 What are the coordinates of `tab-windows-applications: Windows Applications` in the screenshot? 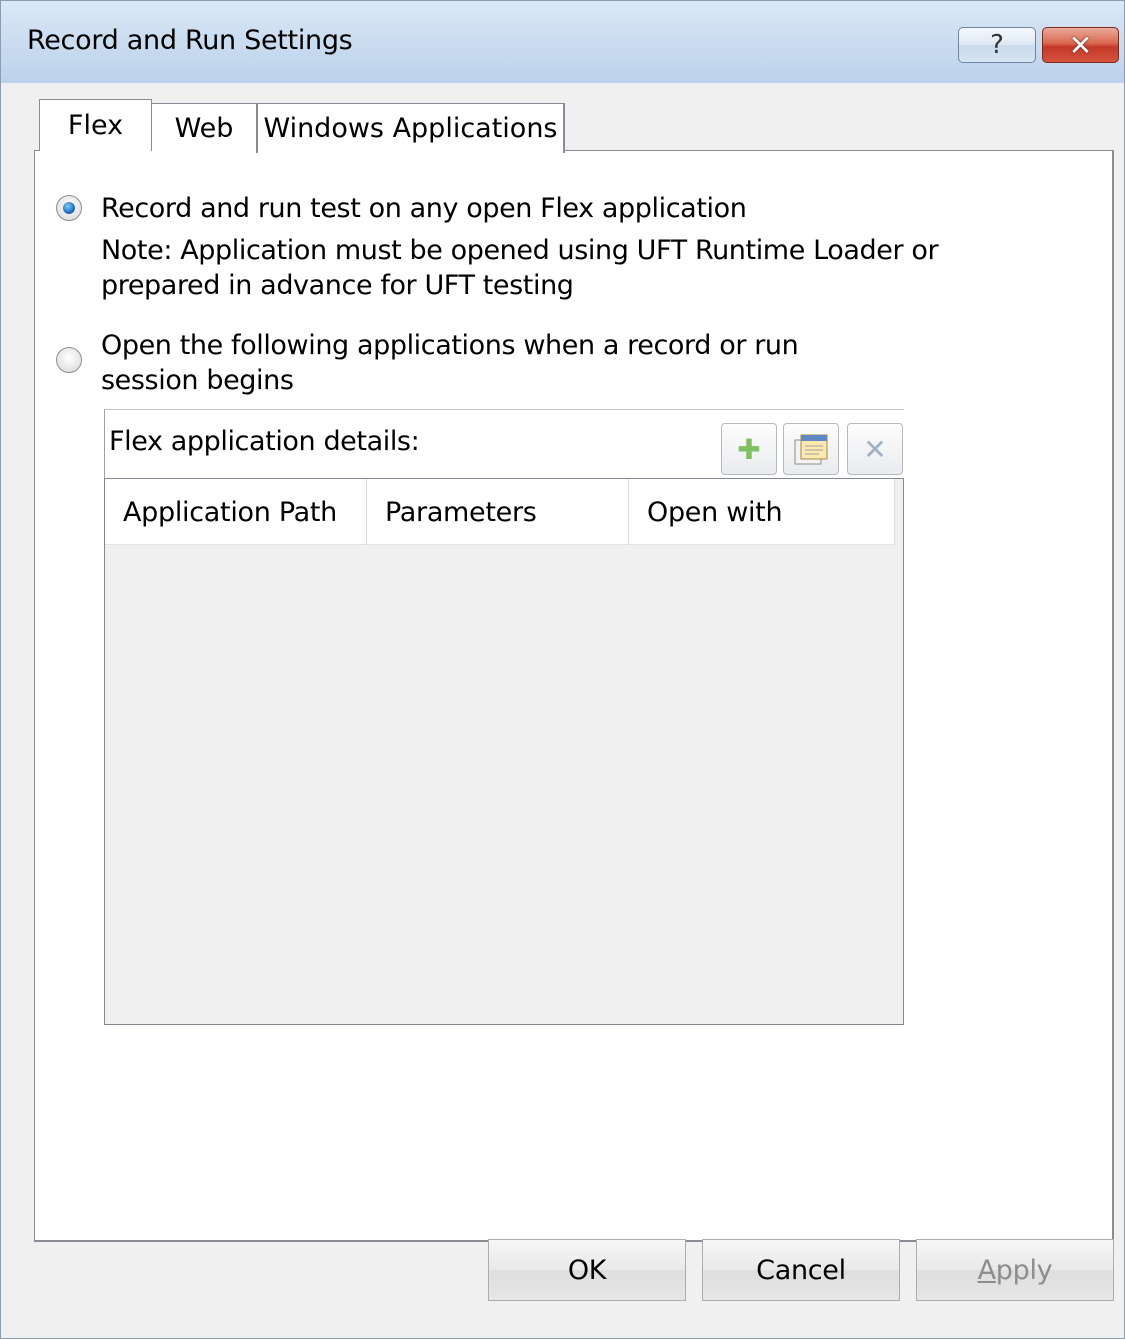 It's located at (411, 128).